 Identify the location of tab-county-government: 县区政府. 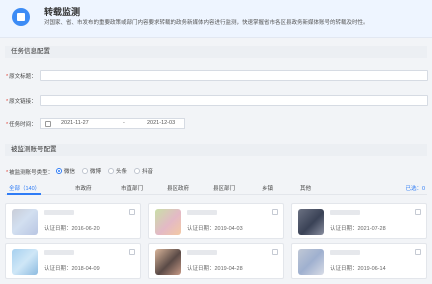
(178, 188).